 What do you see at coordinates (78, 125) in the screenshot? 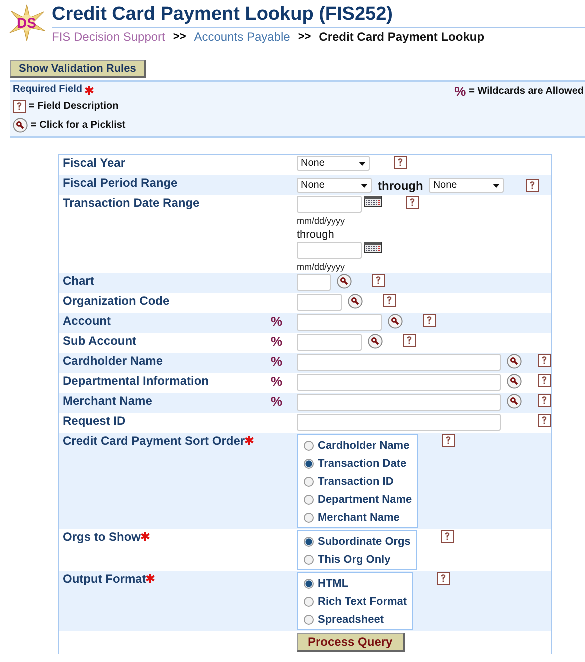
I see `picklist-legend: = Click for a Picklist` at bounding box center [78, 125].